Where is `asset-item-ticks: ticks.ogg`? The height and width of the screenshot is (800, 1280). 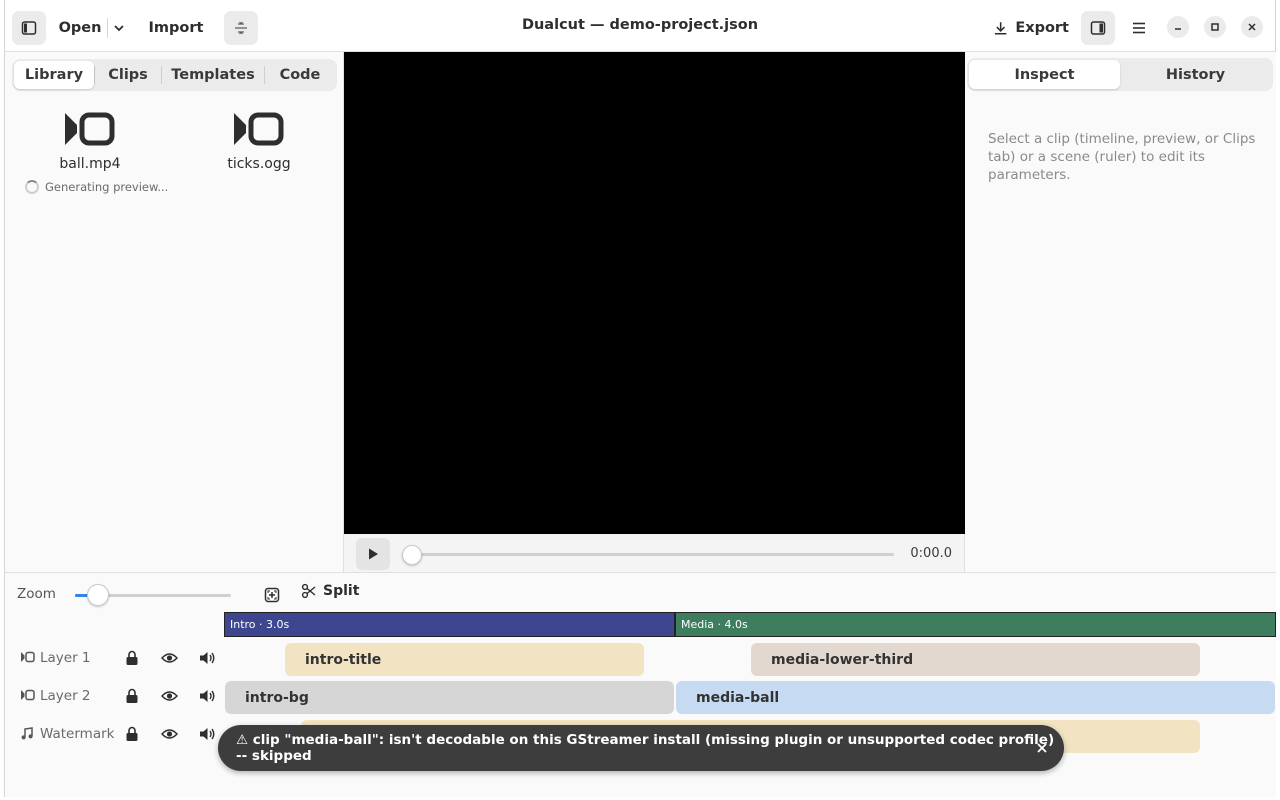
asset-item-ticks: ticks.ogg is located at coordinates (259, 142).